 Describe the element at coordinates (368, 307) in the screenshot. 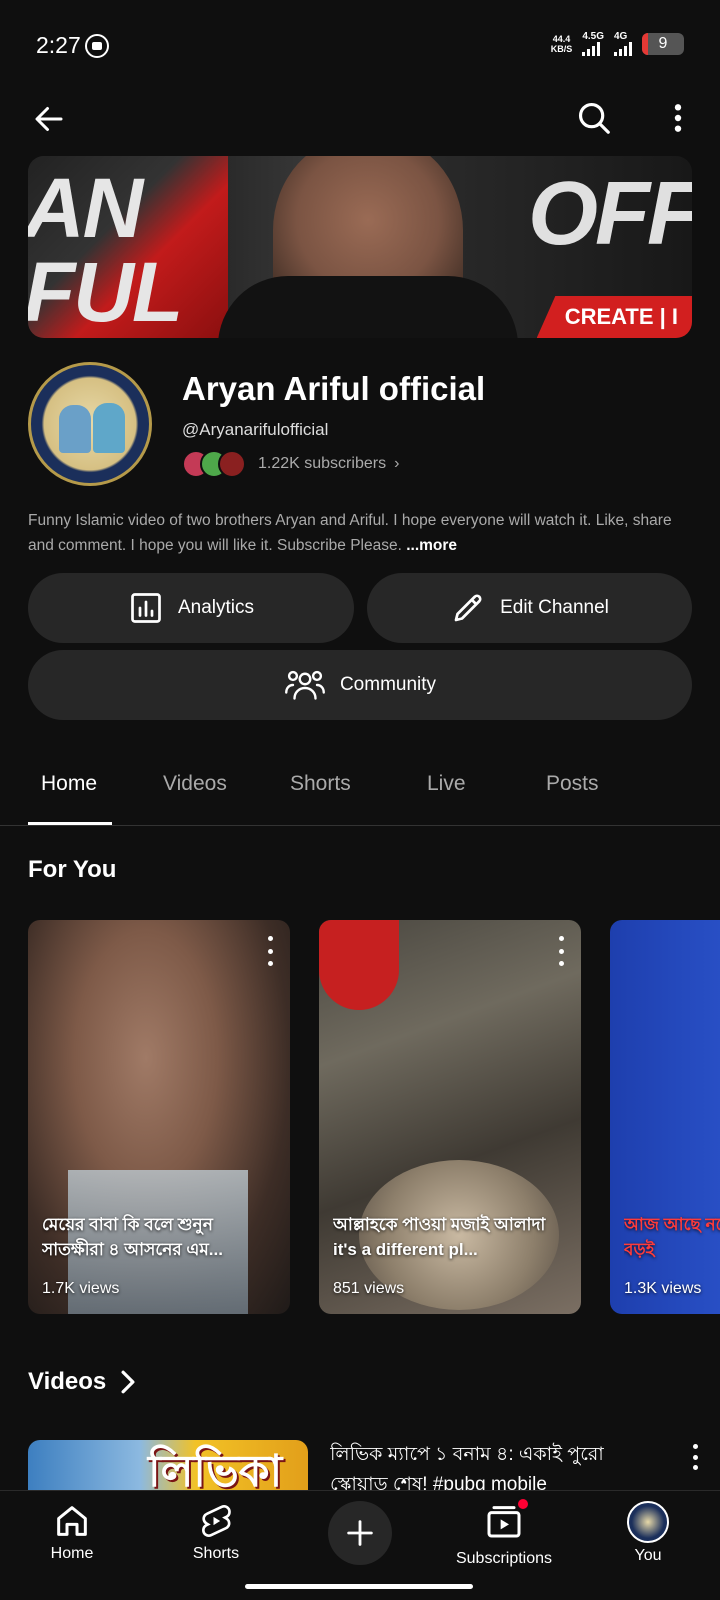

I see `banner-shirt` at that location.